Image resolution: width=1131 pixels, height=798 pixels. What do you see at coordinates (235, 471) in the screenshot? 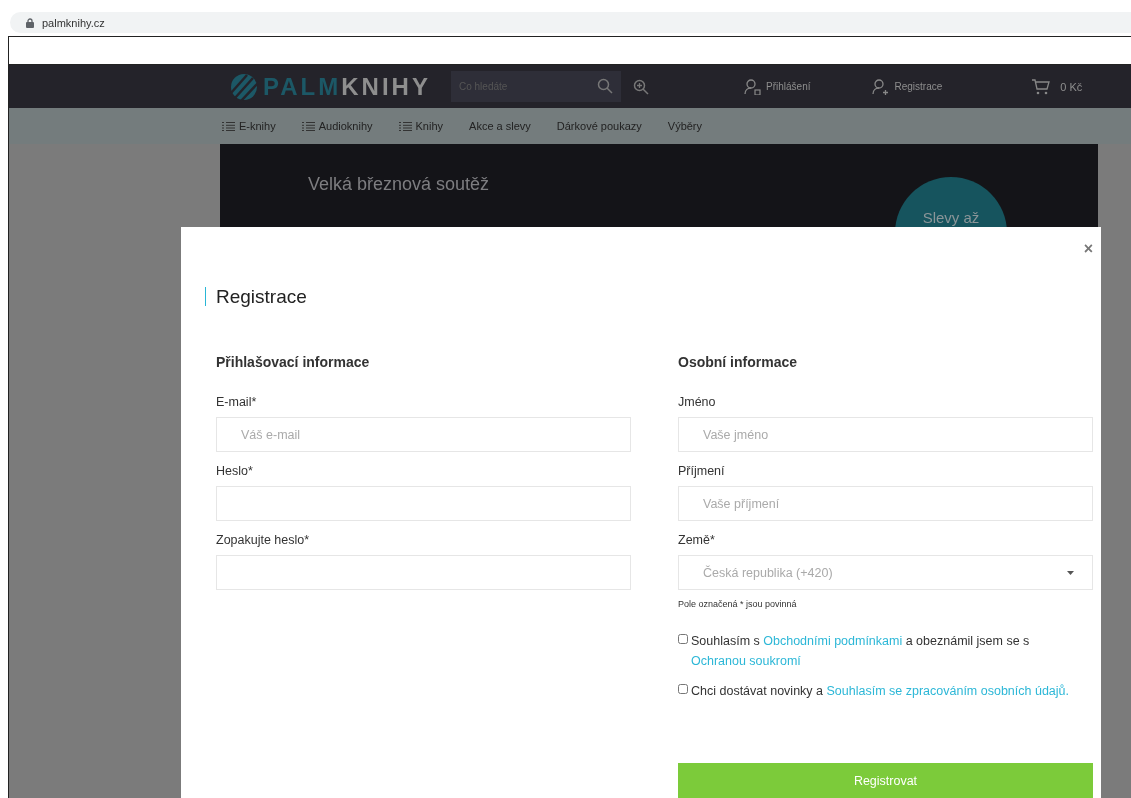
I see `field-label: Heslo*` at bounding box center [235, 471].